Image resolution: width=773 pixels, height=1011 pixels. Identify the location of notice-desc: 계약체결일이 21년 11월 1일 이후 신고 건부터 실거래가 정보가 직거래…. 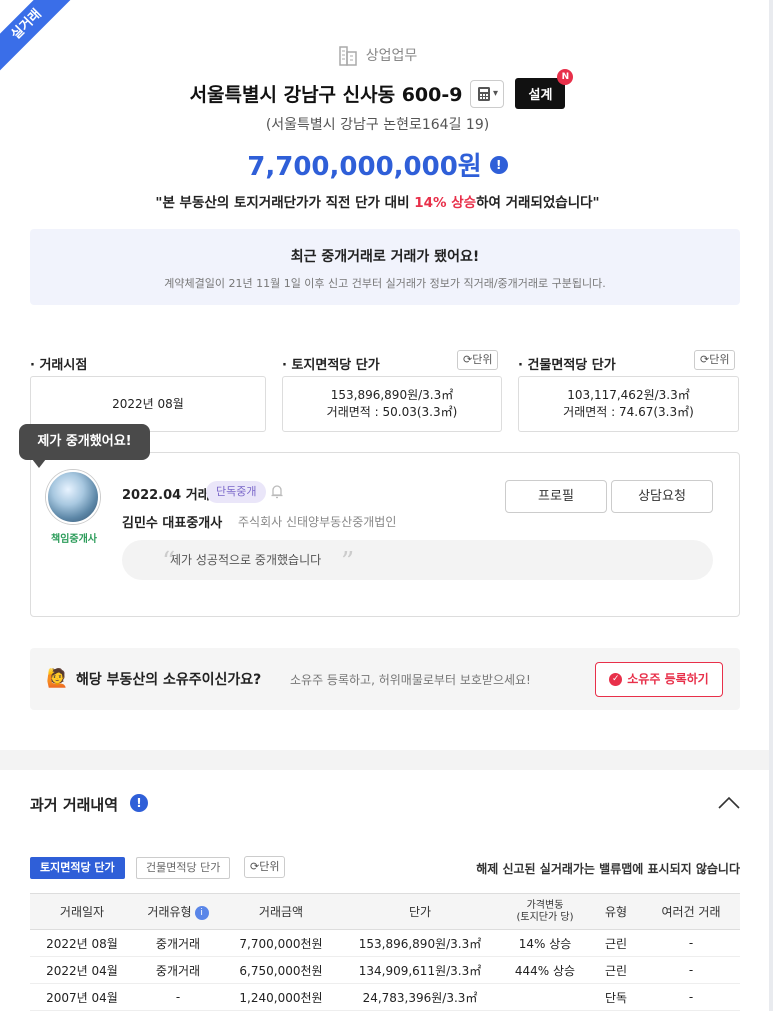
(385, 283).